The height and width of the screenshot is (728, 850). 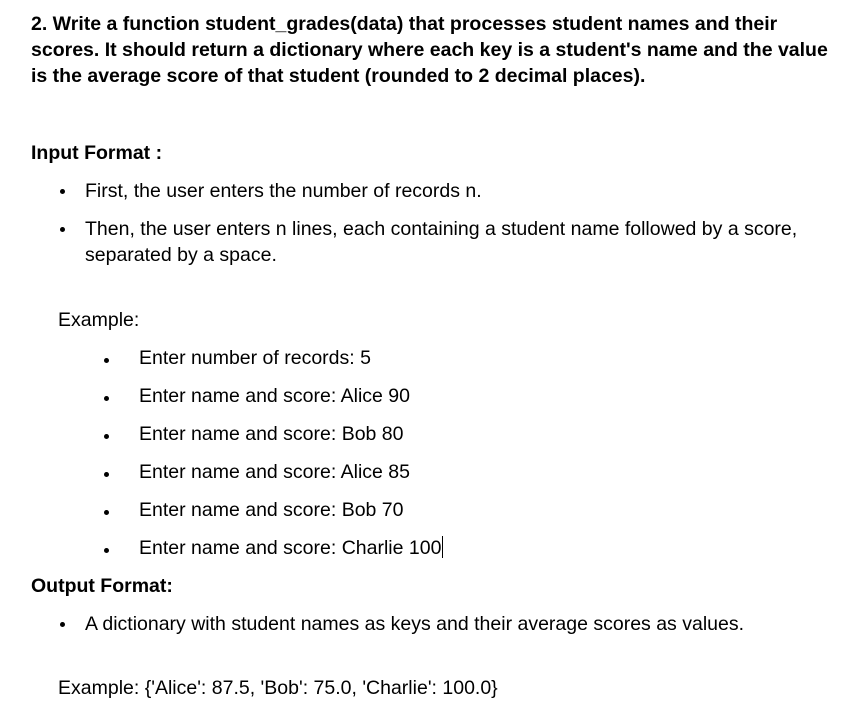 I want to click on list-item: Enter name and score: Alice 90, so click(x=353, y=402).